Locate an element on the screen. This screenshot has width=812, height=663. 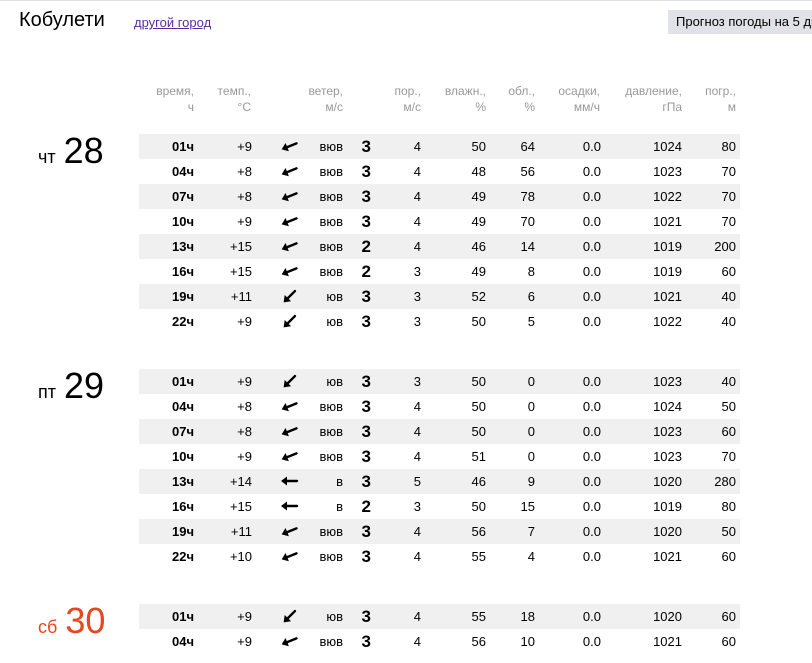
visibility-cell: 40 is located at coordinates (728, 296).